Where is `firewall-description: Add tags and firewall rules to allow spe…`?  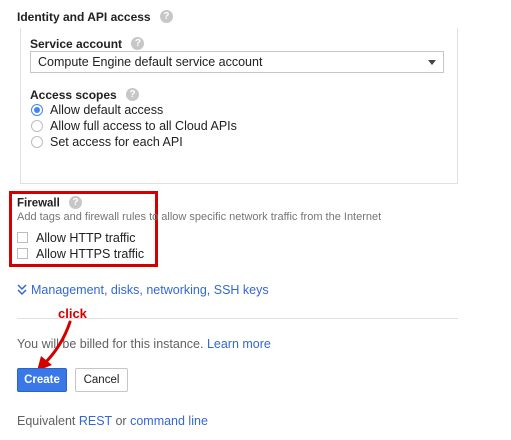
firewall-description: Add tags and firewall rules to allow spe… is located at coordinates (199, 217).